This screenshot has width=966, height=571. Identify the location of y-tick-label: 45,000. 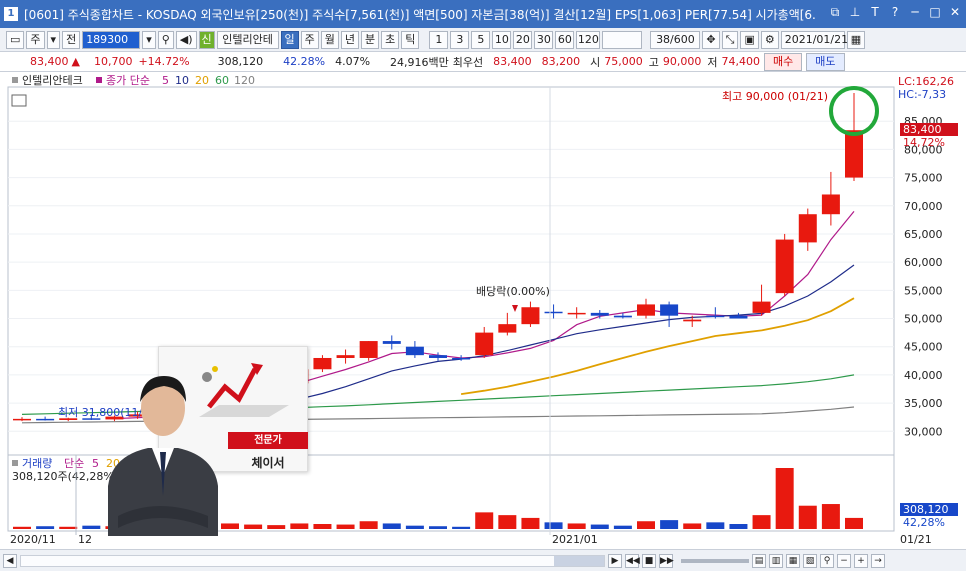
(923, 347).